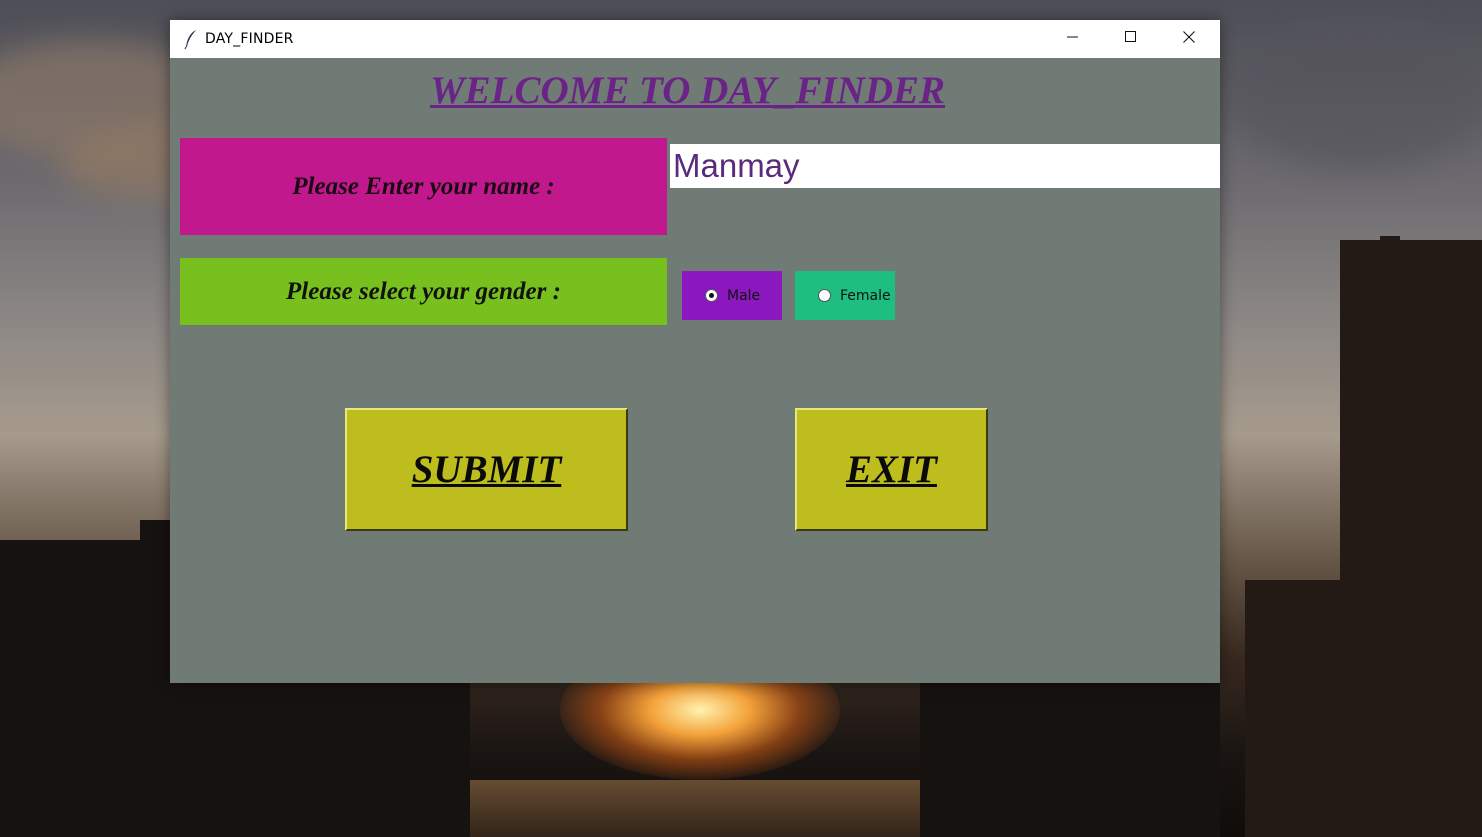 The width and height of the screenshot is (1482, 837). I want to click on feather-icon, so click(191, 39).